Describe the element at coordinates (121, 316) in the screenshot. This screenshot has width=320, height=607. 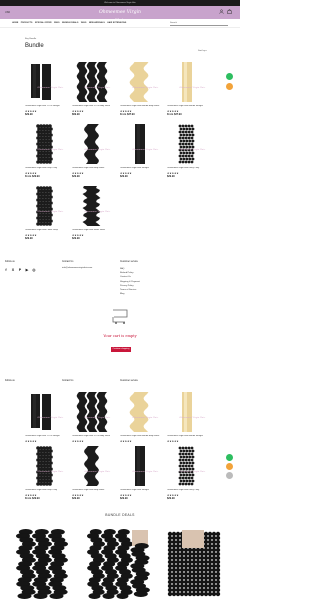
I see `cart-icon` at that location.